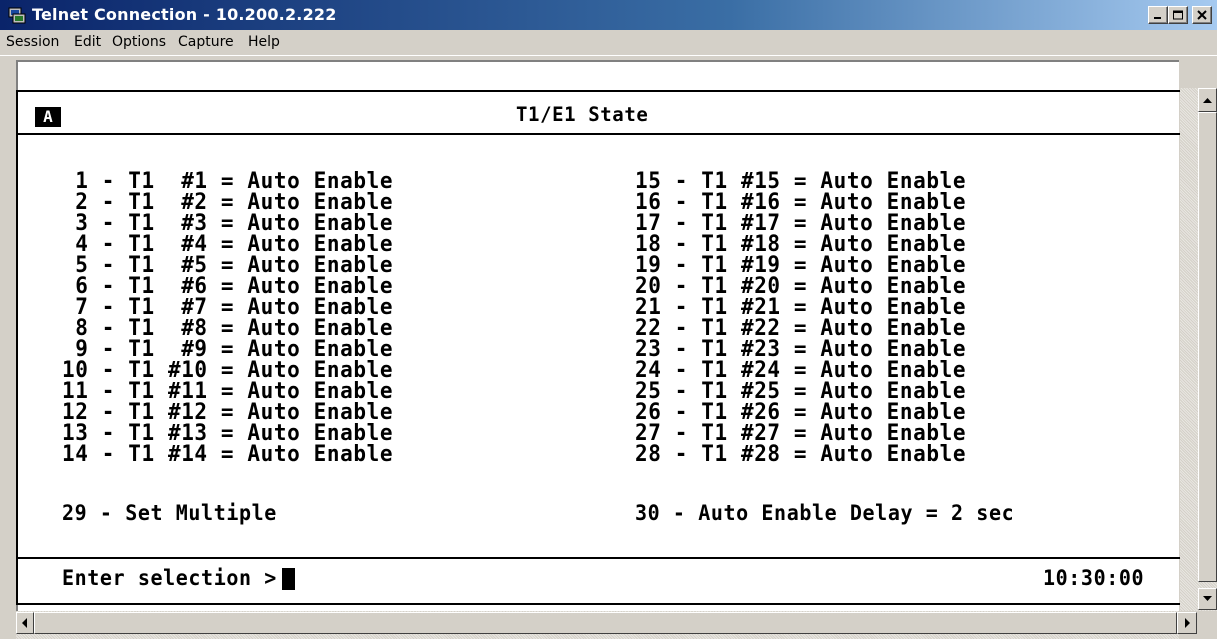 This screenshot has width=1217, height=639. What do you see at coordinates (227, 369) in the screenshot?
I see `channel-line: 10 - T1 #10 = Auto Enable` at bounding box center [227, 369].